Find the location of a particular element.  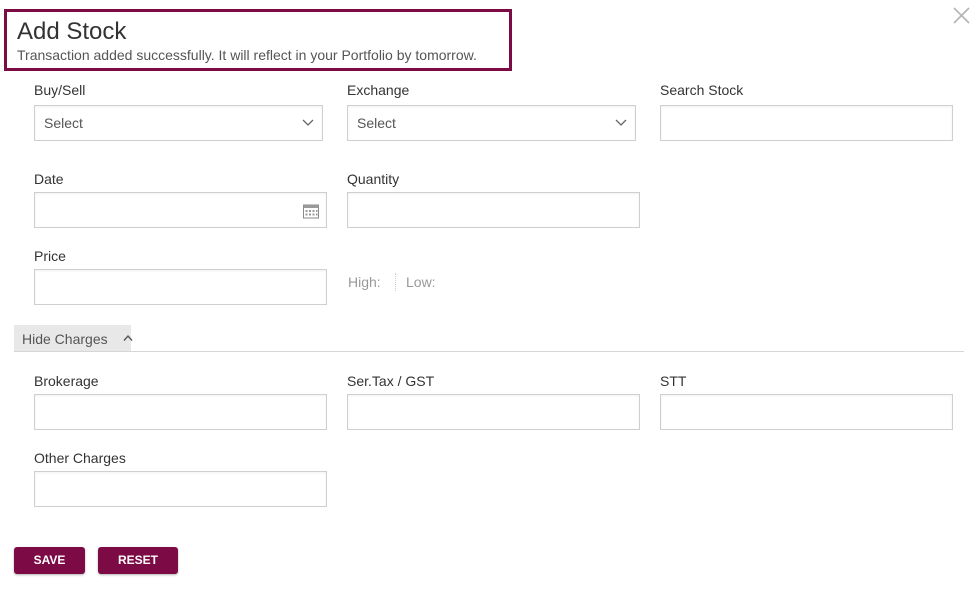

stt-label: STT is located at coordinates (673, 381).